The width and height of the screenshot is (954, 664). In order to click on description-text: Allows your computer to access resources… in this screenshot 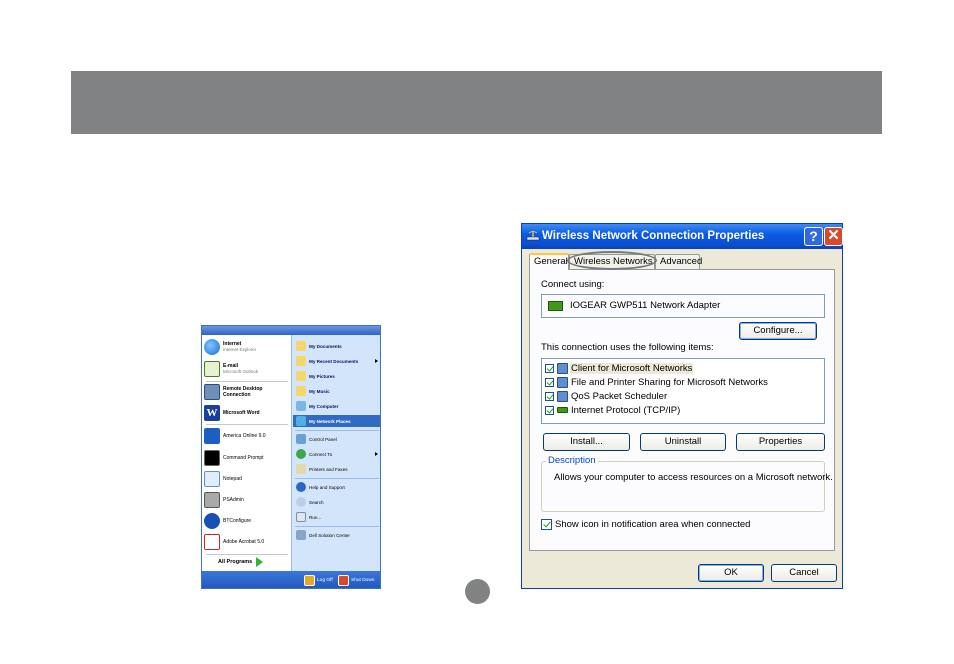, I will do `click(693, 477)`.